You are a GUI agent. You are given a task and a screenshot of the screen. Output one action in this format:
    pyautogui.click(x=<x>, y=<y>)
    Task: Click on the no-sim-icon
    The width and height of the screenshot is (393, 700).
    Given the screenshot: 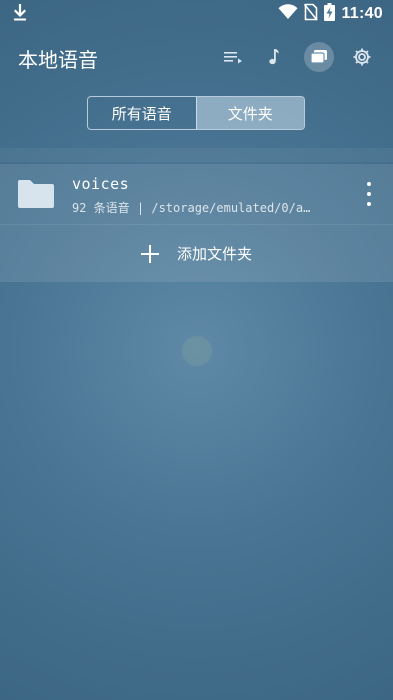 What is the action you would take?
    pyautogui.click(x=311, y=14)
    